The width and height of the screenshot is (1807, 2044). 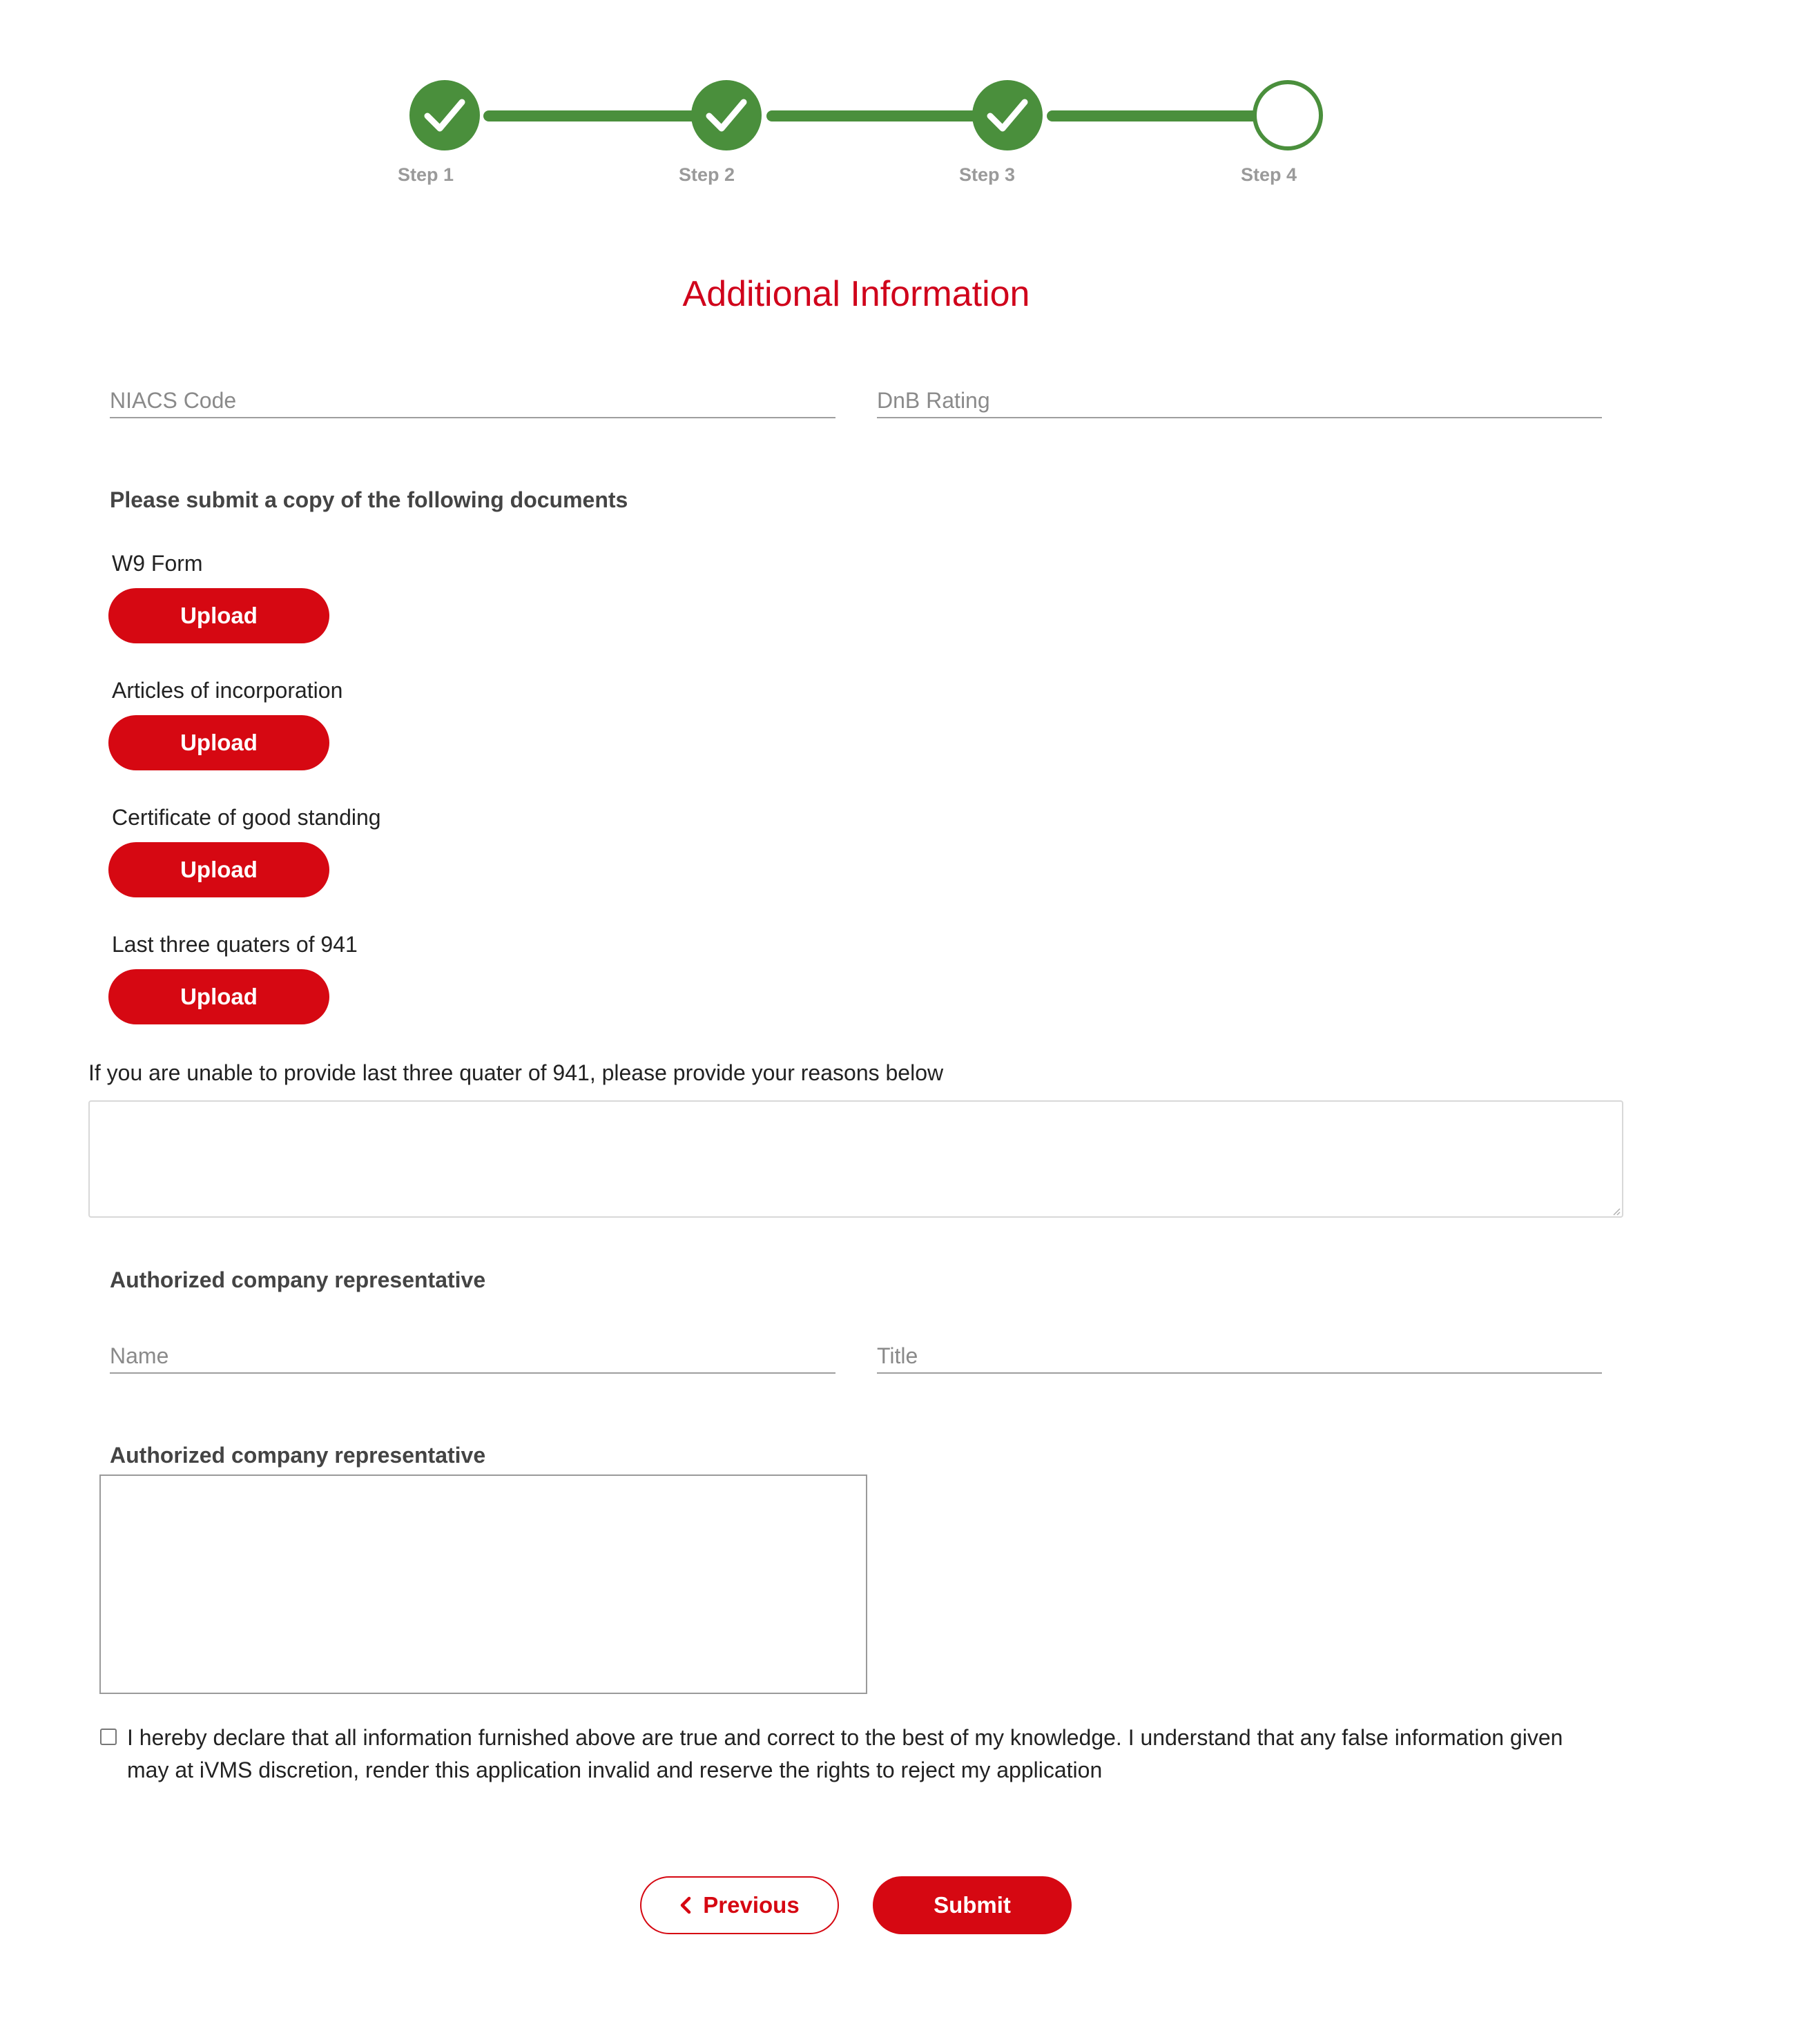 I want to click on chevron-left-icon, so click(x=686, y=1905).